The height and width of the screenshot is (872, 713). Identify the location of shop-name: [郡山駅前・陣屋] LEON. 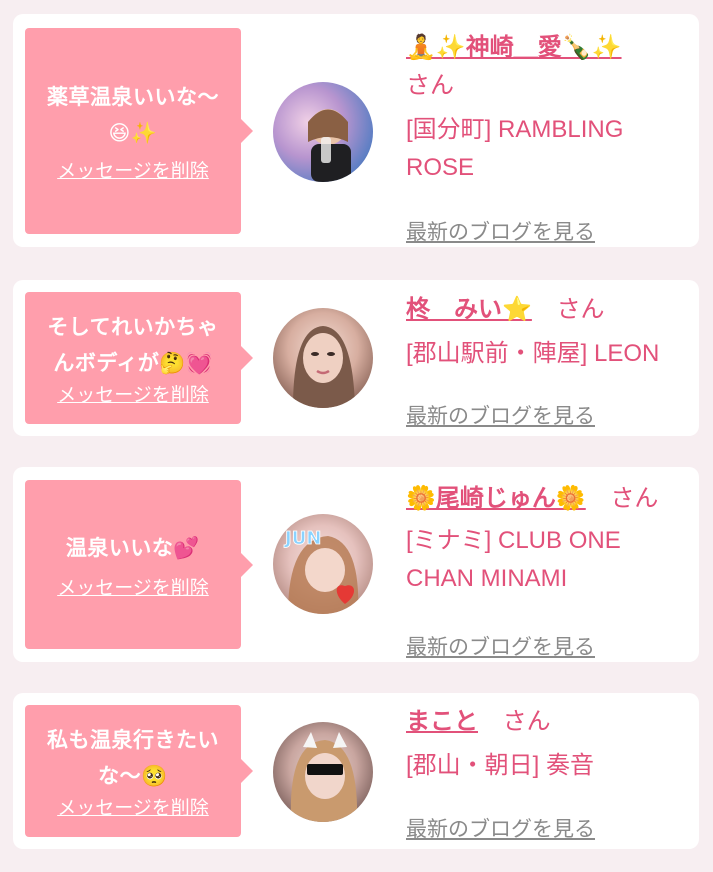
(533, 353).